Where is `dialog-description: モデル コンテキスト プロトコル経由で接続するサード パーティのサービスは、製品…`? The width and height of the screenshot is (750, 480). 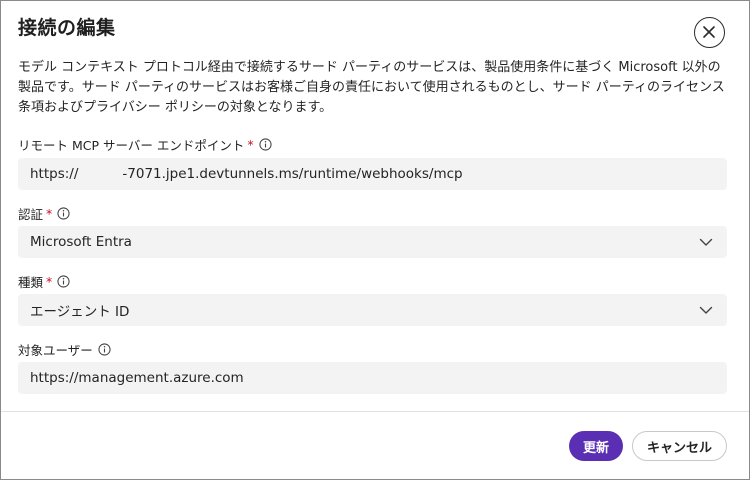 dialog-description: モデル コンテキスト プロトコル経由で接続するサード パーティのサービスは、製品… is located at coordinates (371, 87).